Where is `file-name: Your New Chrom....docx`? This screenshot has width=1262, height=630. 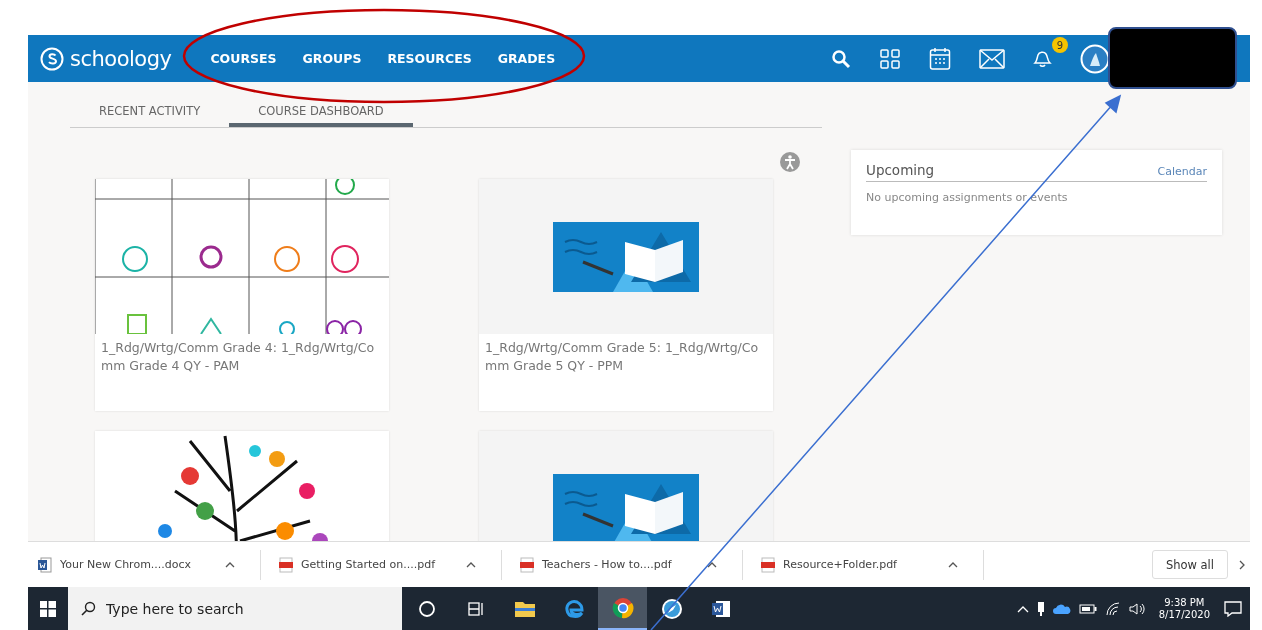 file-name: Your New Chrom....docx is located at coordinates (126, 564).